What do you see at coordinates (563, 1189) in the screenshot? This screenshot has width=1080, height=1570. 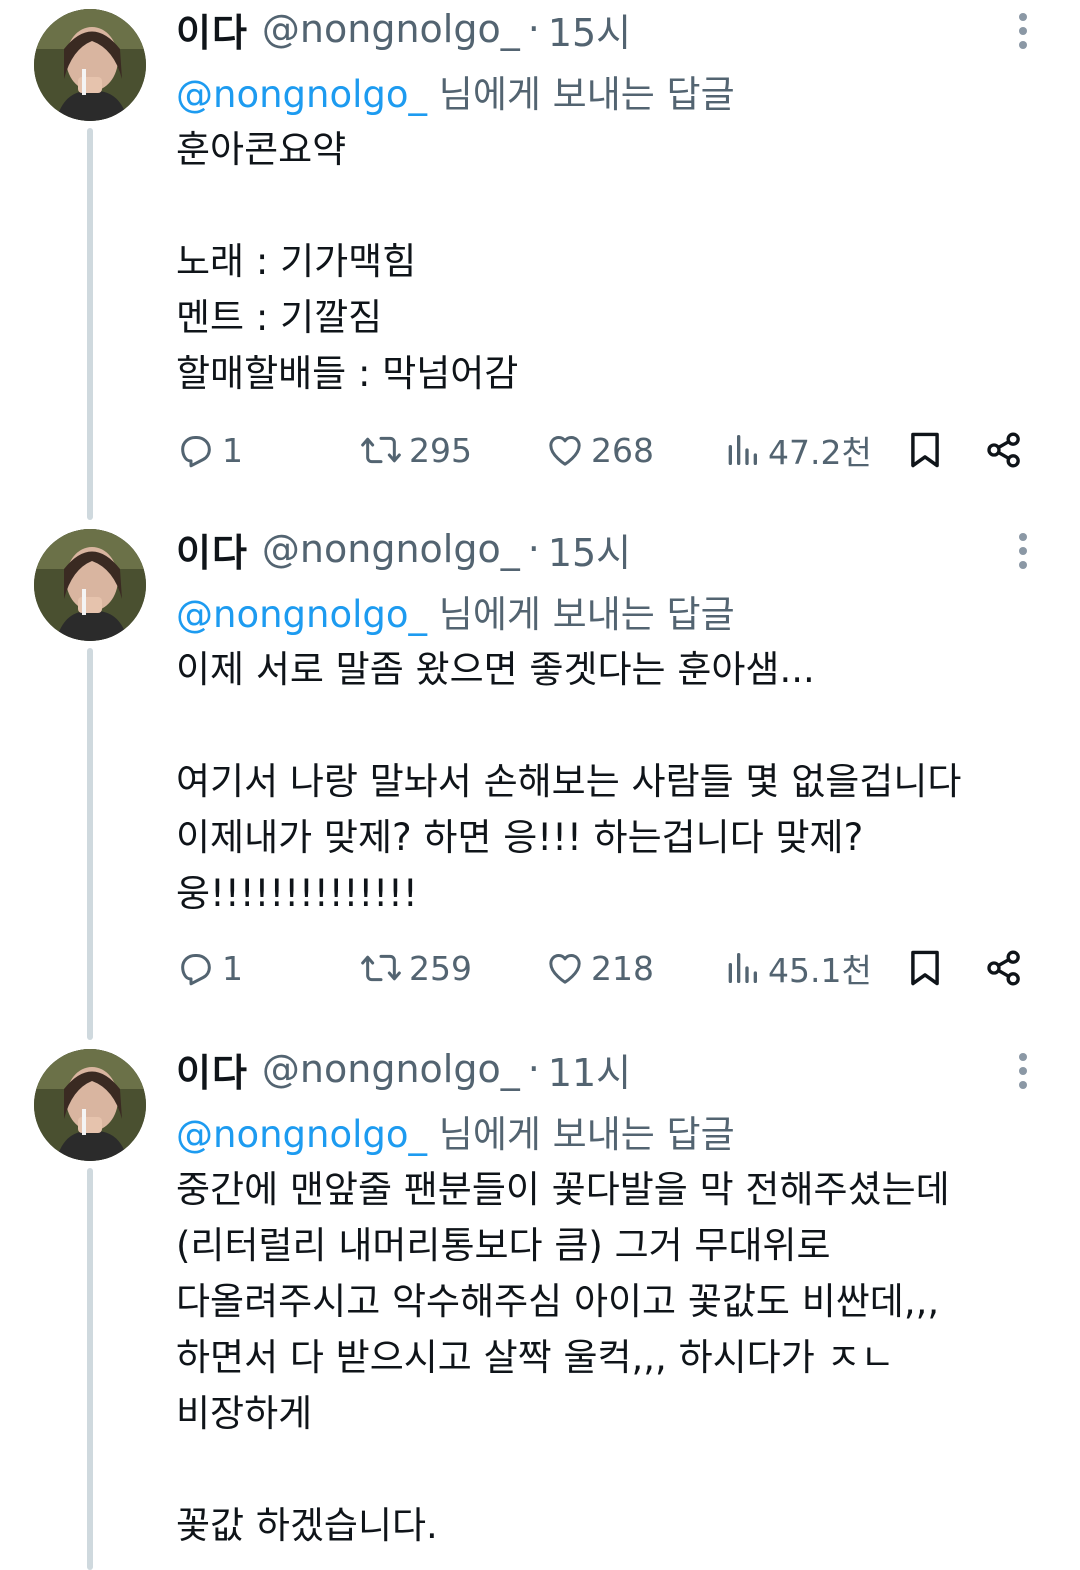 I see `tweet-text-line: 중간에 맨앞줄 팬분들이 꽃다발을 막 전해주셨는데` at bounding box center [563, 1189].